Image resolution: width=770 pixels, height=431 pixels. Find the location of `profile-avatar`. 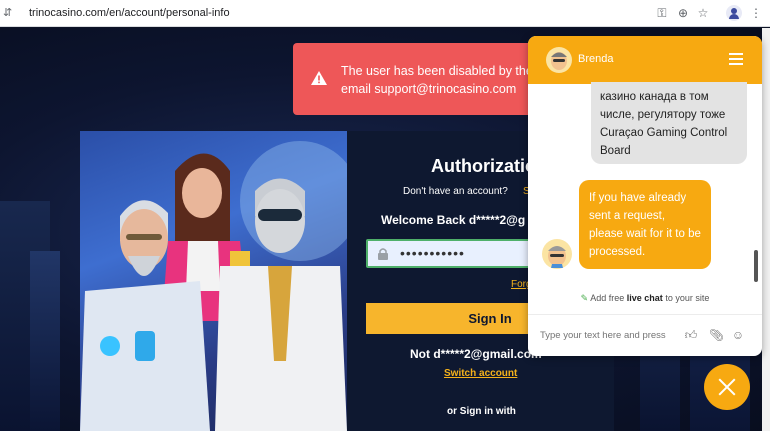

profile-avatar is located at coordinates (734, 13).